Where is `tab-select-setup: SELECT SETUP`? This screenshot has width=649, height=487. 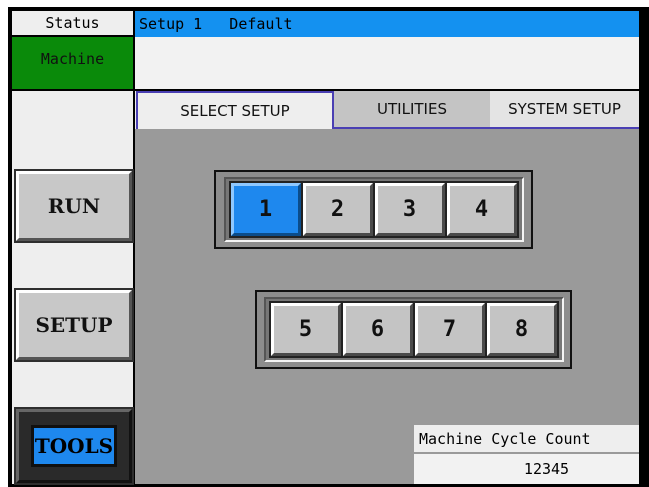
tab-select-setup: SELECT SETUP is located at coordinates (235, 110).